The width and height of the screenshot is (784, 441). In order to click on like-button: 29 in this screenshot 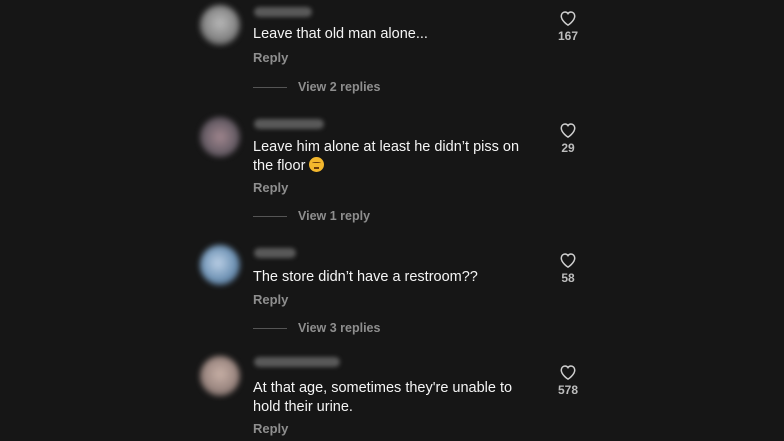, I will do `click(568, 138)`.